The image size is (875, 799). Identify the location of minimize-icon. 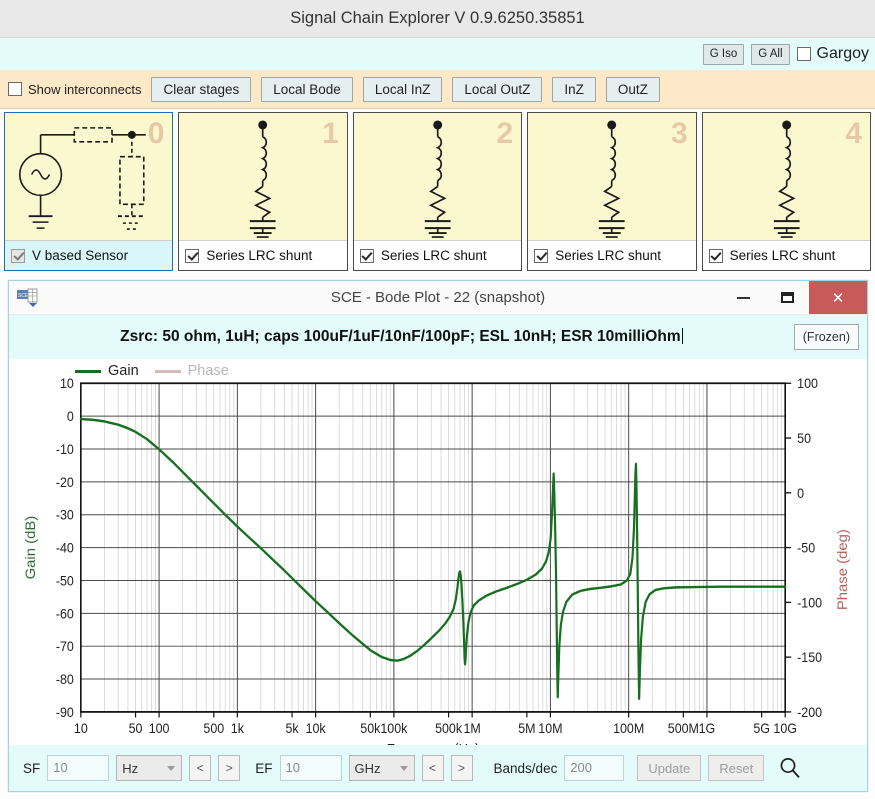
(743, 297).